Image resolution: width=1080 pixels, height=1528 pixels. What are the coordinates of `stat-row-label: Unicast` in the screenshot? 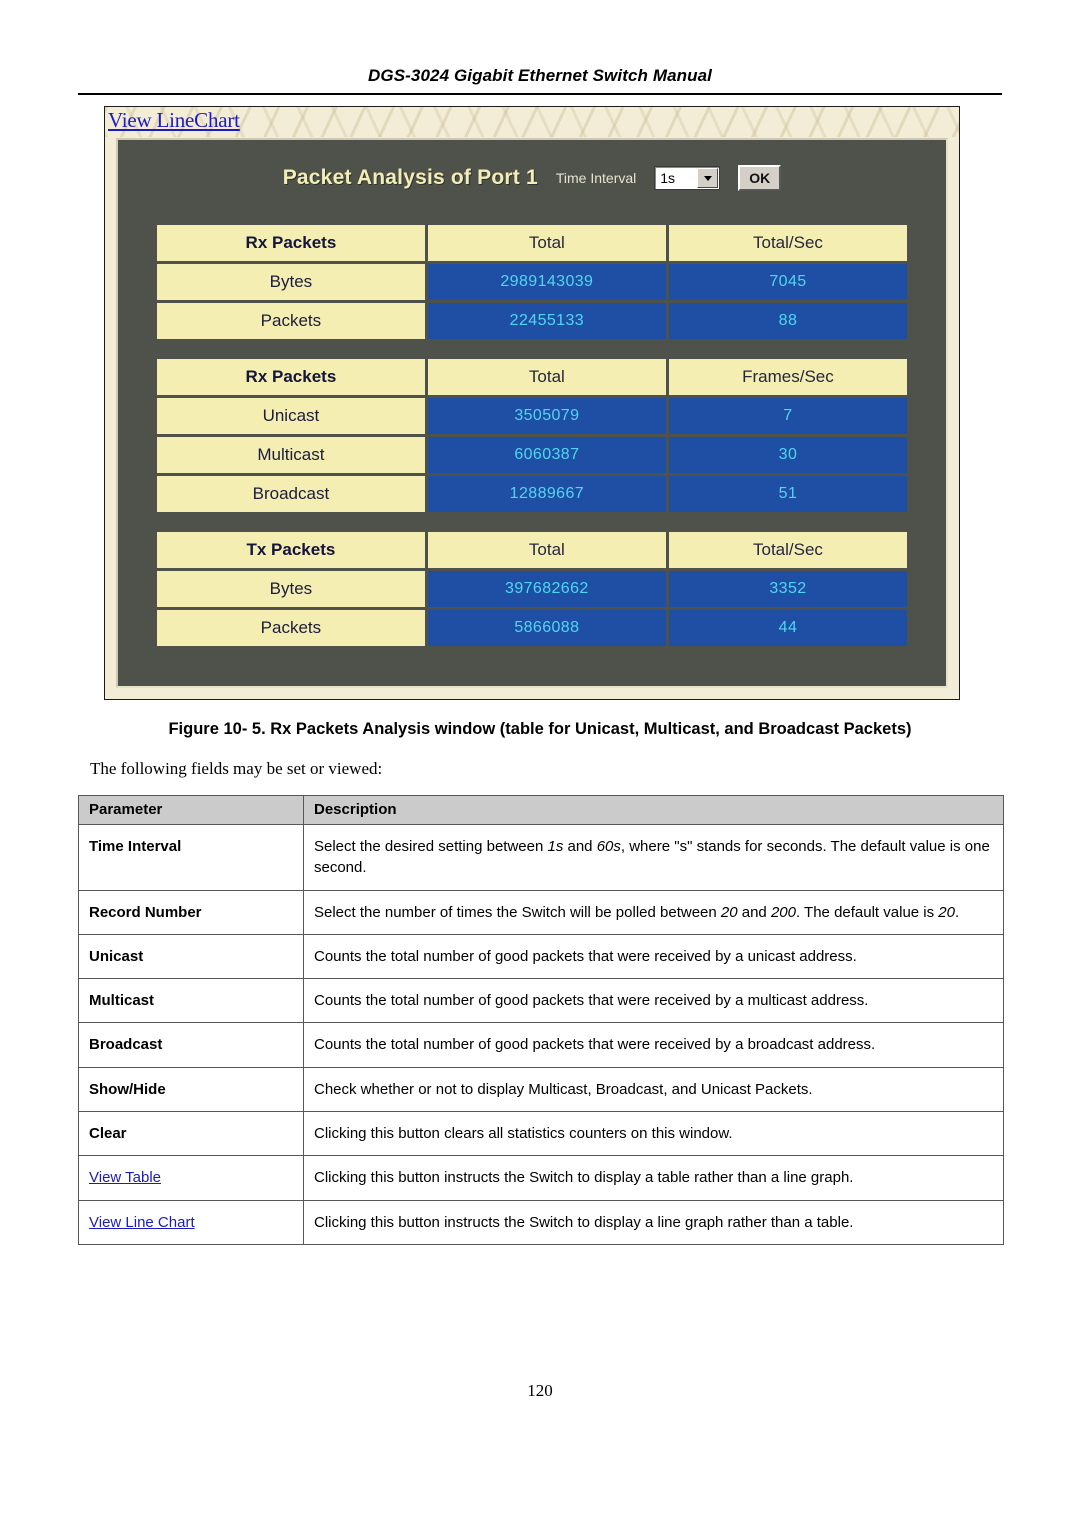 It's located at (291, 416).